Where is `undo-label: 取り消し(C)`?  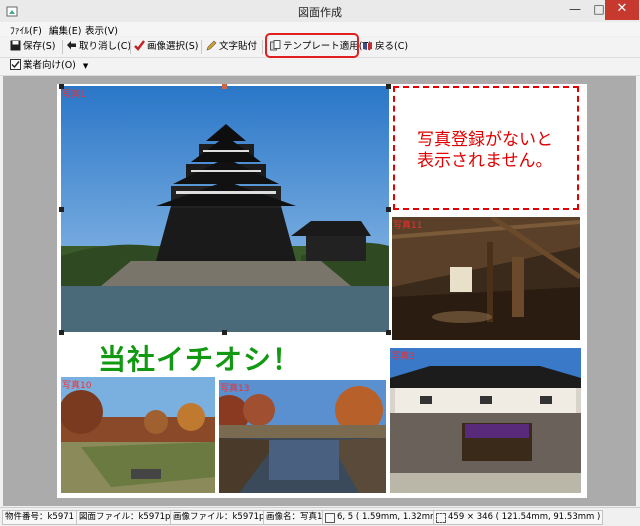 undo-label: 取り消し(C) is located at coordinates (105, 46).